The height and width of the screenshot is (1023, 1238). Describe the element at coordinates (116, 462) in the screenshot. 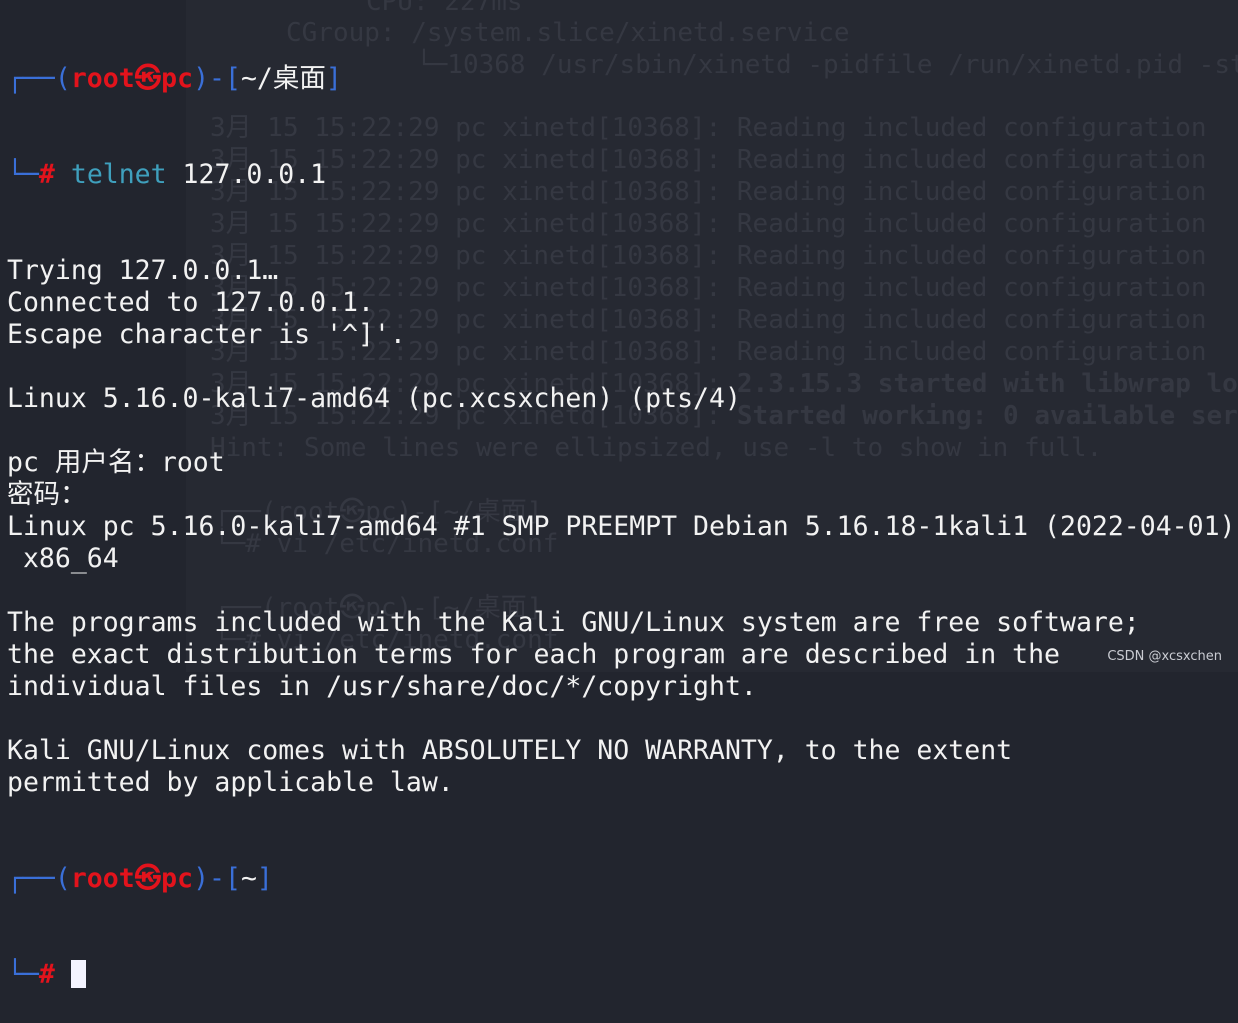

I see `output-line: pc 用户名：root` at that location.